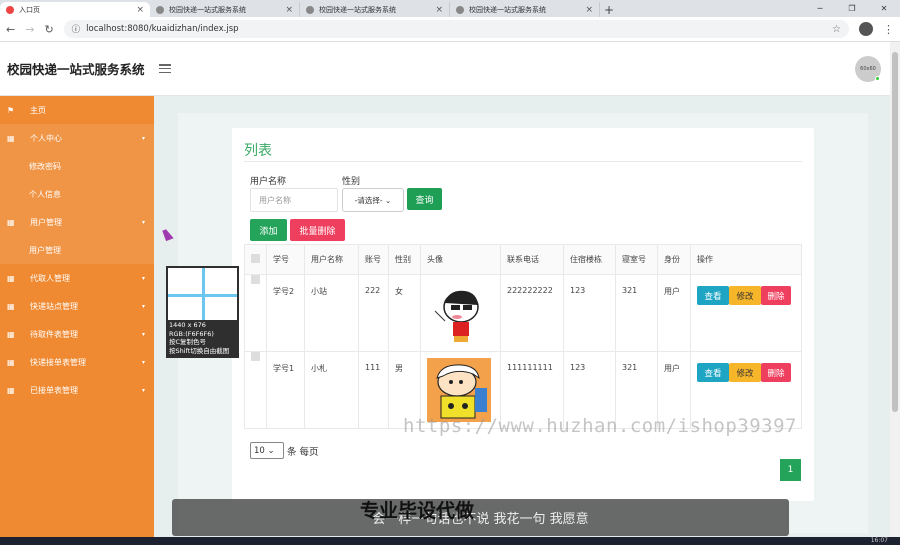  Describe the element at coordinates (285, 313) in the screenshot. I see `cell-student-id: 学号2` at that location.